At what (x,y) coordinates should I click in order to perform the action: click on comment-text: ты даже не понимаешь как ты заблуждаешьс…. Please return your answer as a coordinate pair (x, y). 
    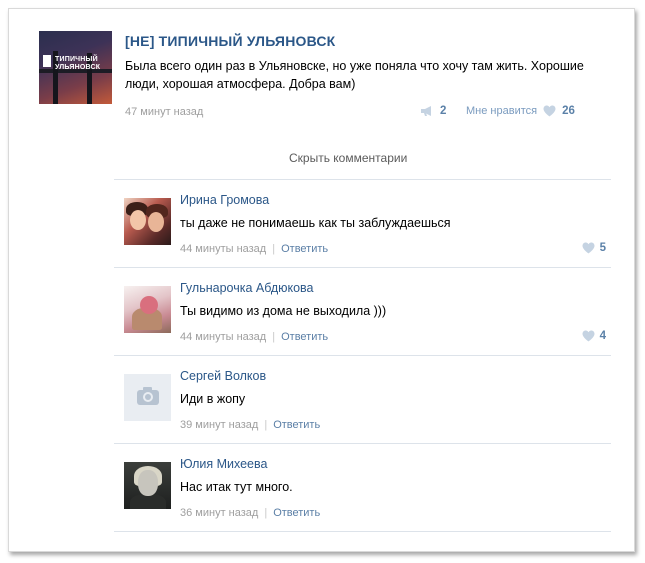
    Looking at the image, I should click on (315, 223).